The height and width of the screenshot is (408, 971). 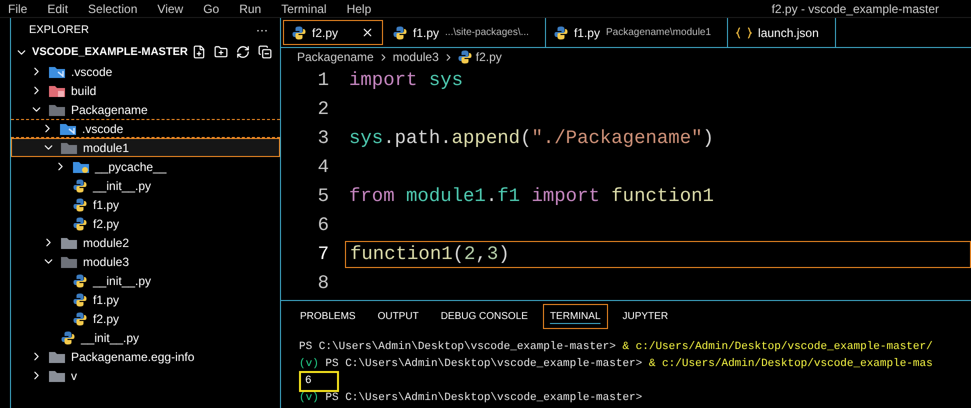 I want to click on tree-item: __pycache__, so click(x=145, y=166).